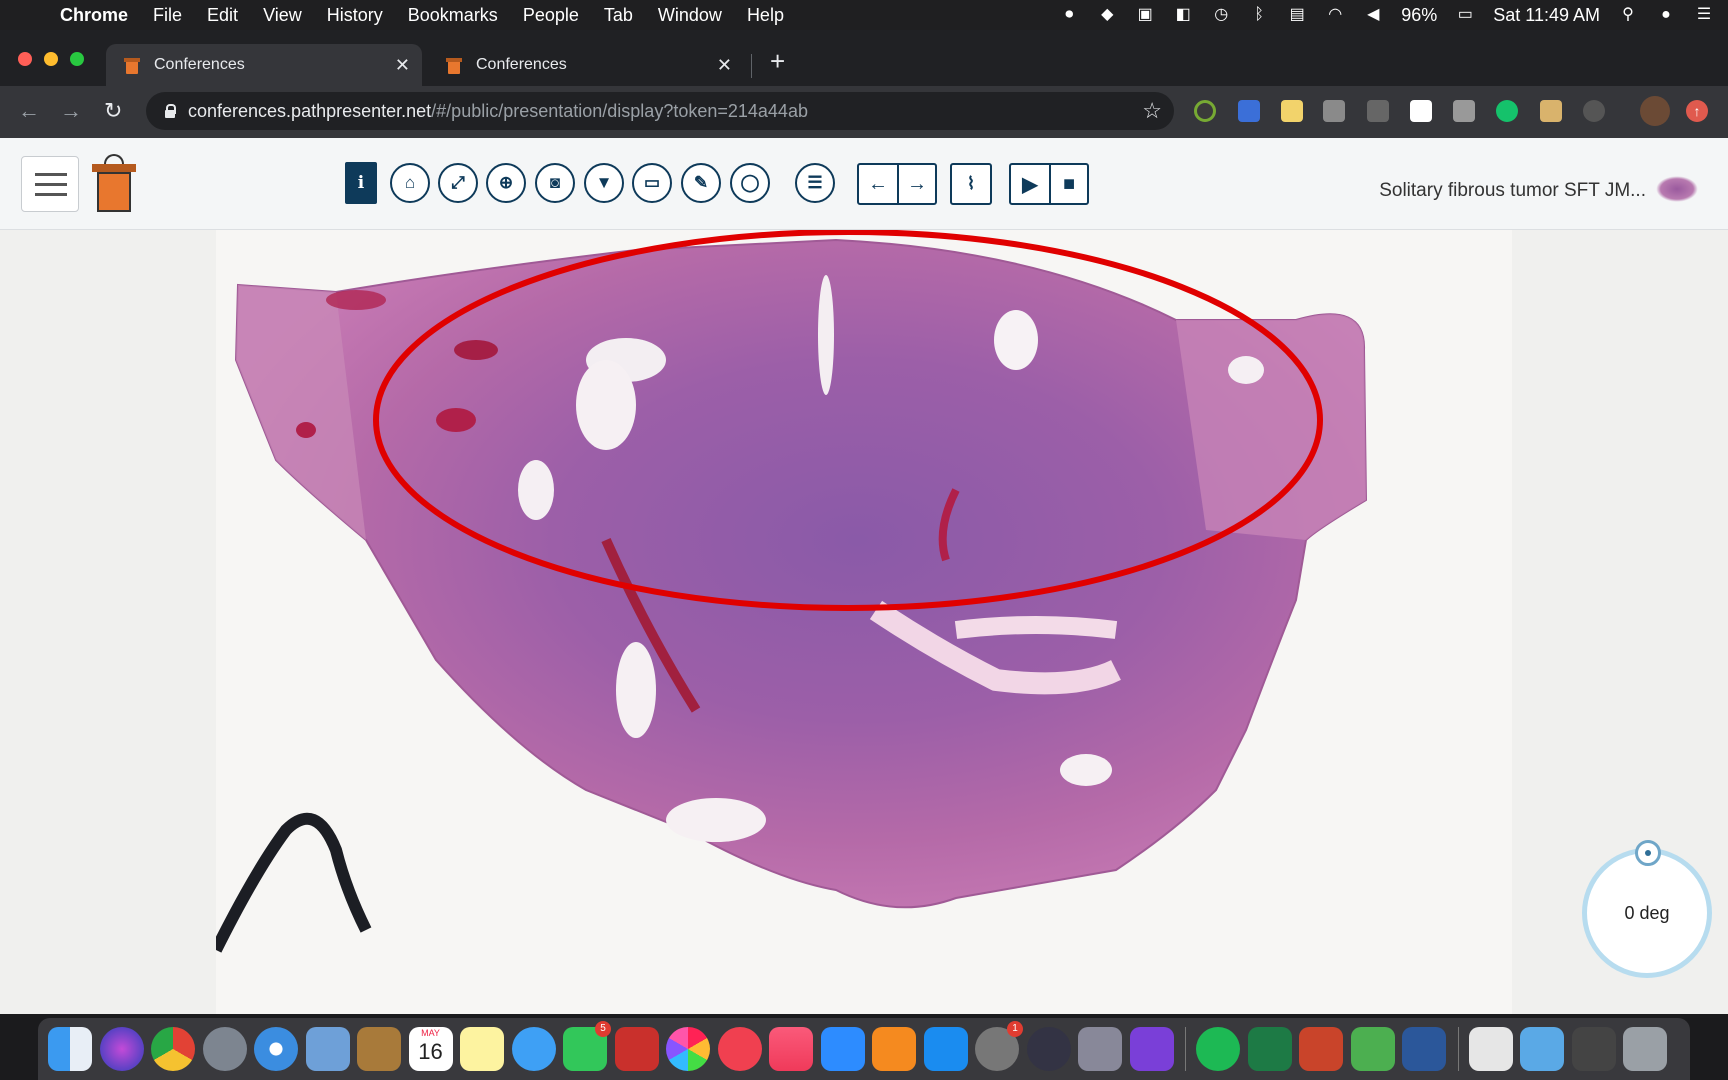 Image resolution: width=1728 pixels, height=1080 pixels. Describe the element at coordinates (842, 1049) in the screenshot. I see `zoom-app-icon` at that location.